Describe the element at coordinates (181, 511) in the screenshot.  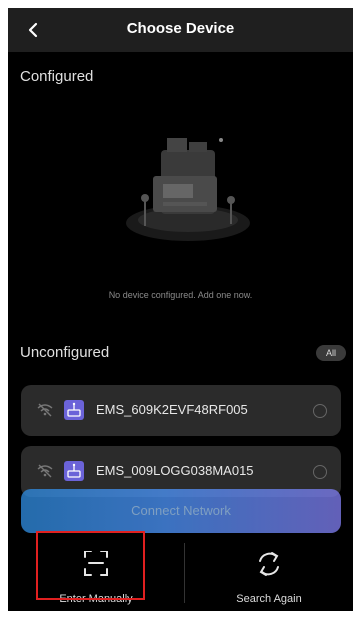
I see `connect-network-button: Connect Network` at that location.